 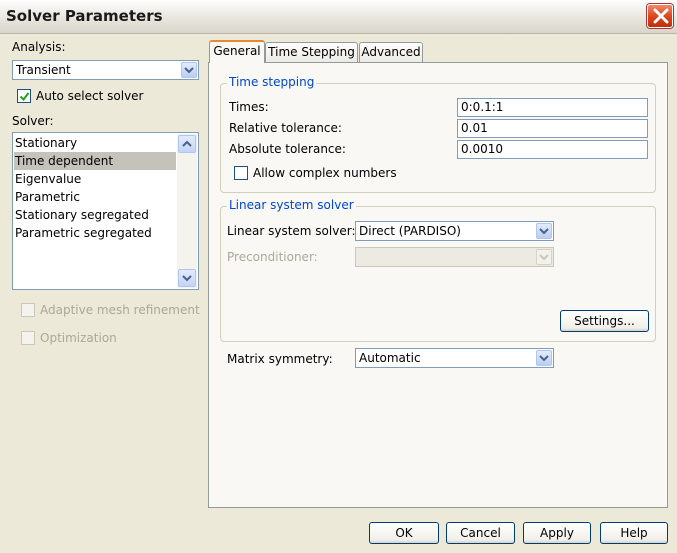 I want to click on scroll-down-button, so click(x=187, y=278).